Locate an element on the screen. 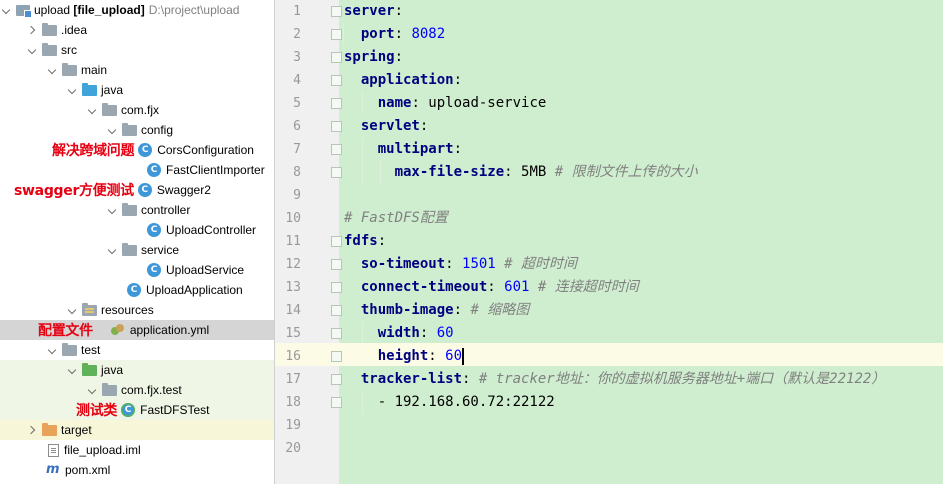 This screenshot has width=943, height=484. tree-item-test-package: com.fjx.test is located at coordinates (137, 390).